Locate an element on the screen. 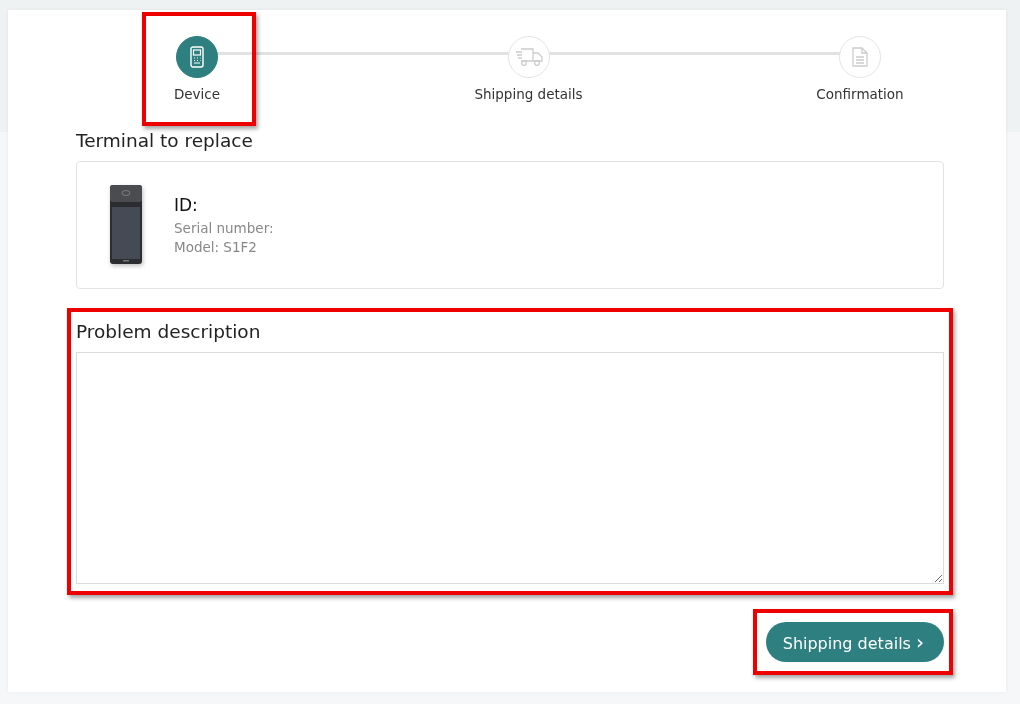 The image size is (1020, 704). section-title: Problem description is located at coordinates (169, 331).